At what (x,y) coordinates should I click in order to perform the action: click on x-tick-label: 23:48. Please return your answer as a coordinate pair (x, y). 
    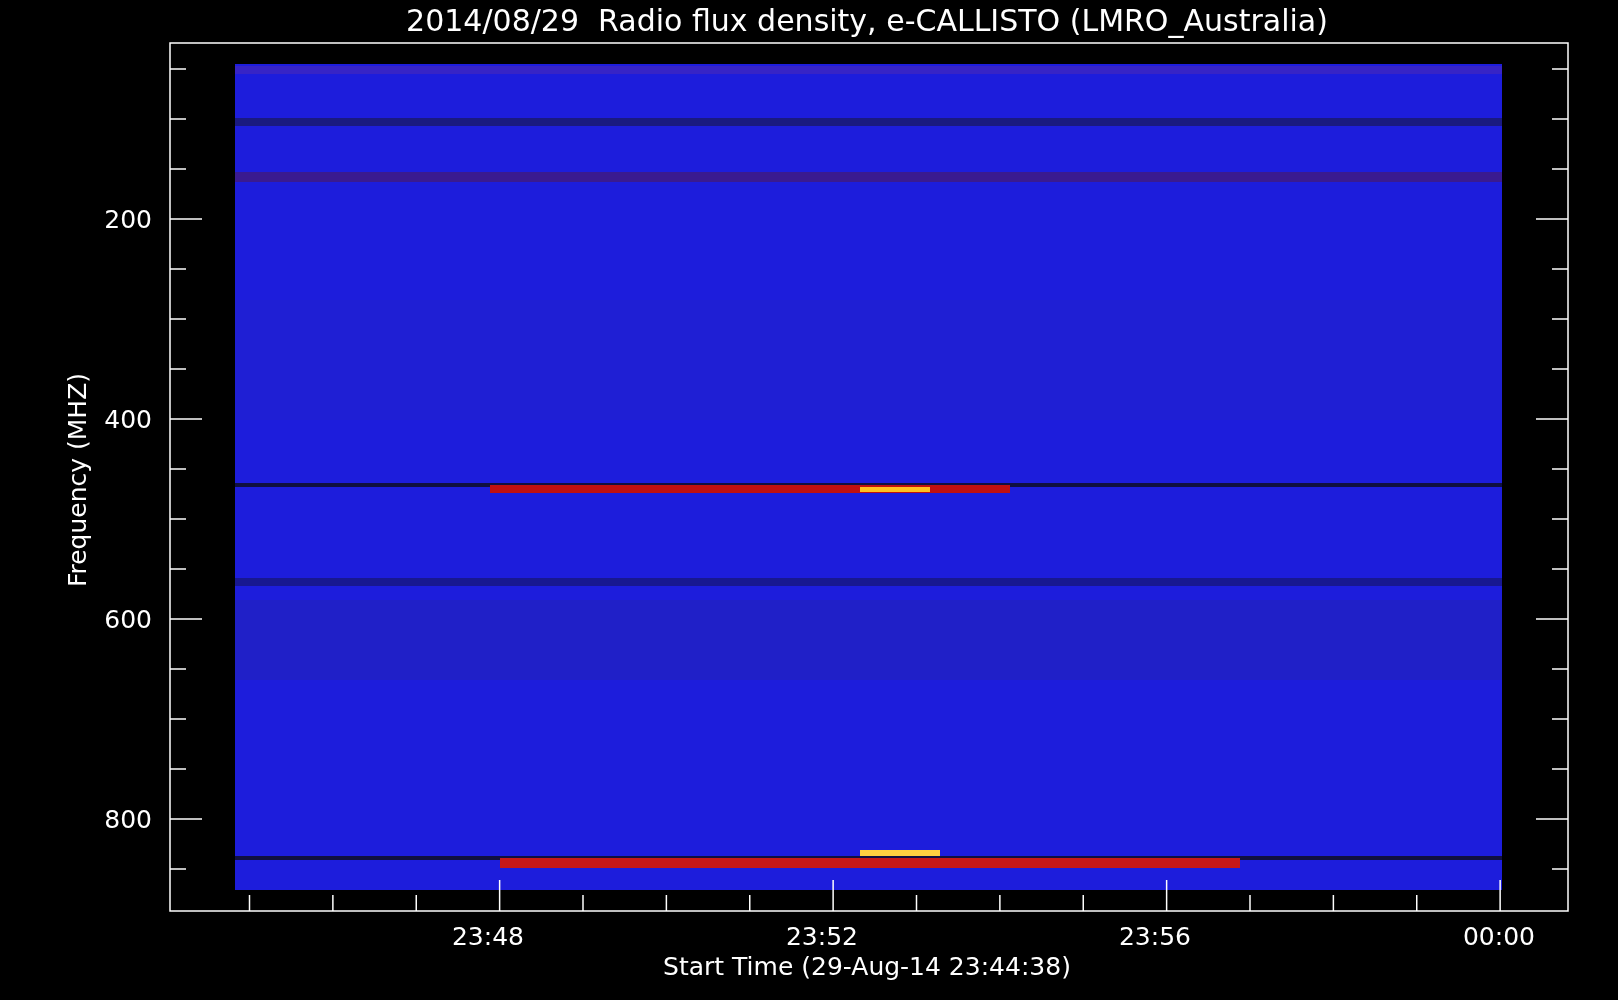
    Looking at the image, I should click on (488, 936).